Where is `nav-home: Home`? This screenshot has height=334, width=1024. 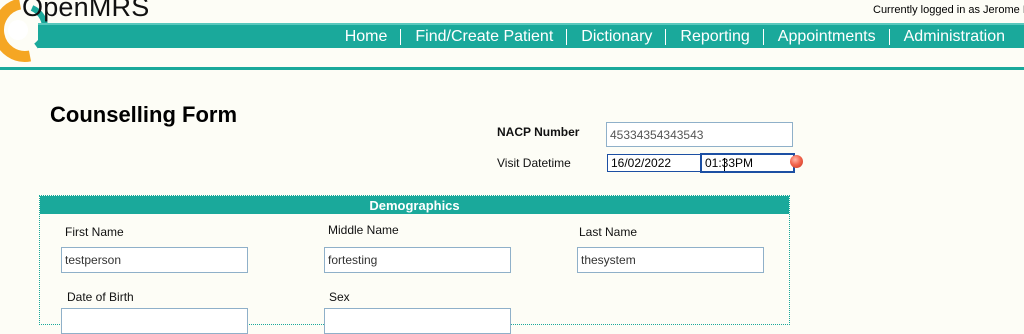 nav-home: Home is located at coordinates (366, 36).